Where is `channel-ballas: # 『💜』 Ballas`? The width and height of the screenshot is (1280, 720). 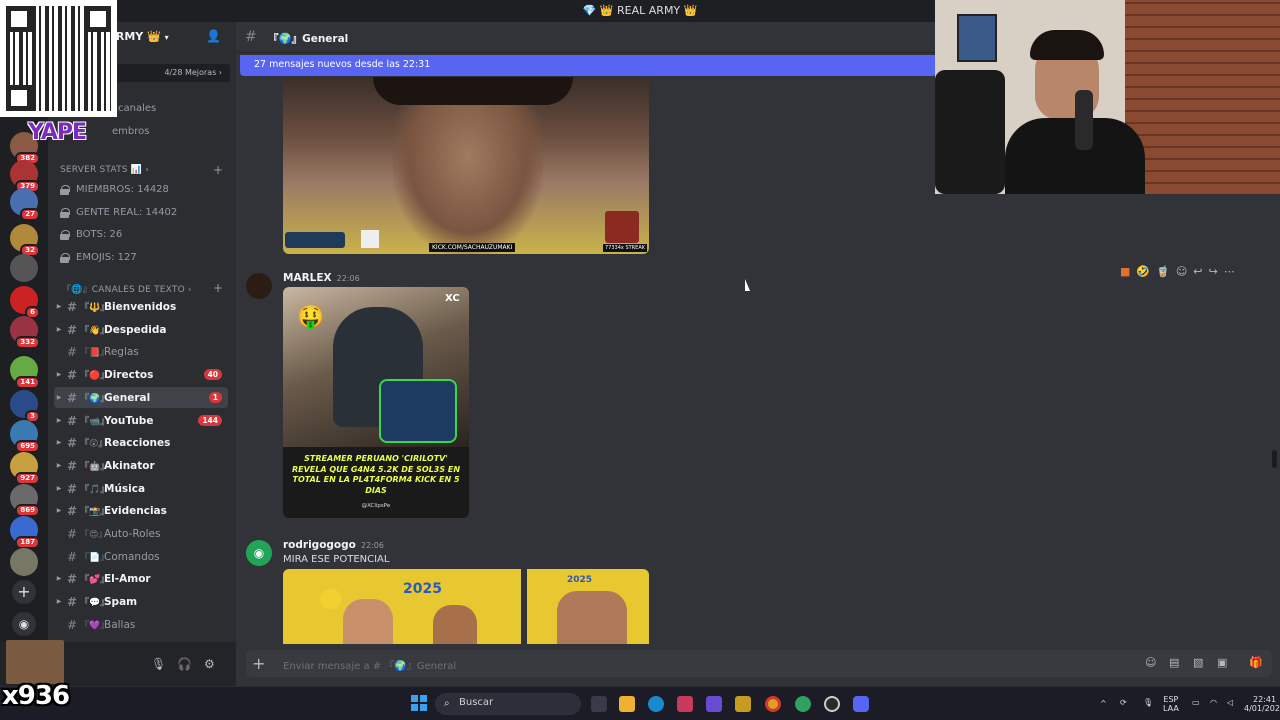 channel-ballas: # 『💜』 Ballas is located at coordinates (141, 624).